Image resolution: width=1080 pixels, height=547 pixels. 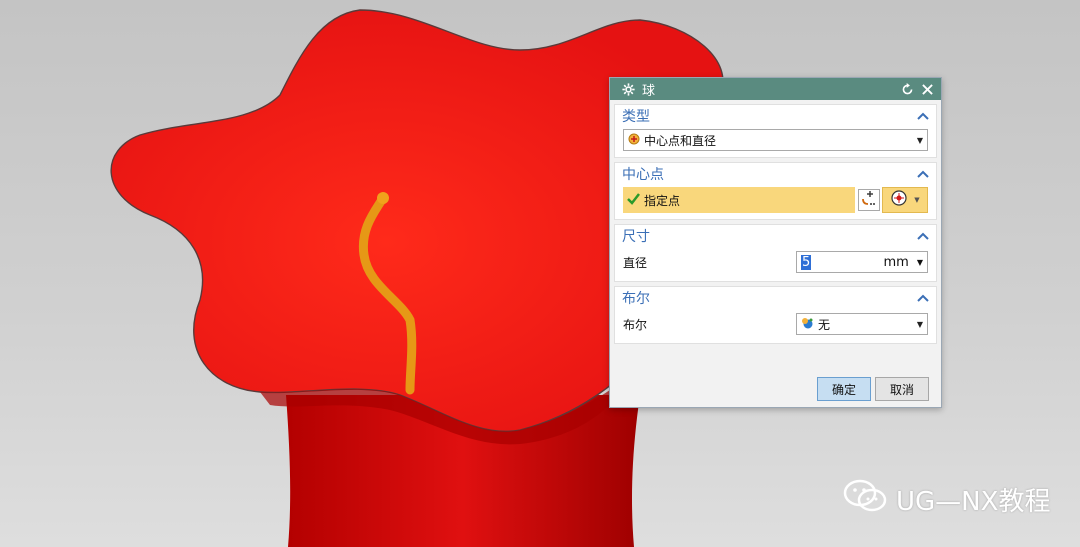 I want to click on boolean-select: 无 ▼, so click(x=862, y=324).